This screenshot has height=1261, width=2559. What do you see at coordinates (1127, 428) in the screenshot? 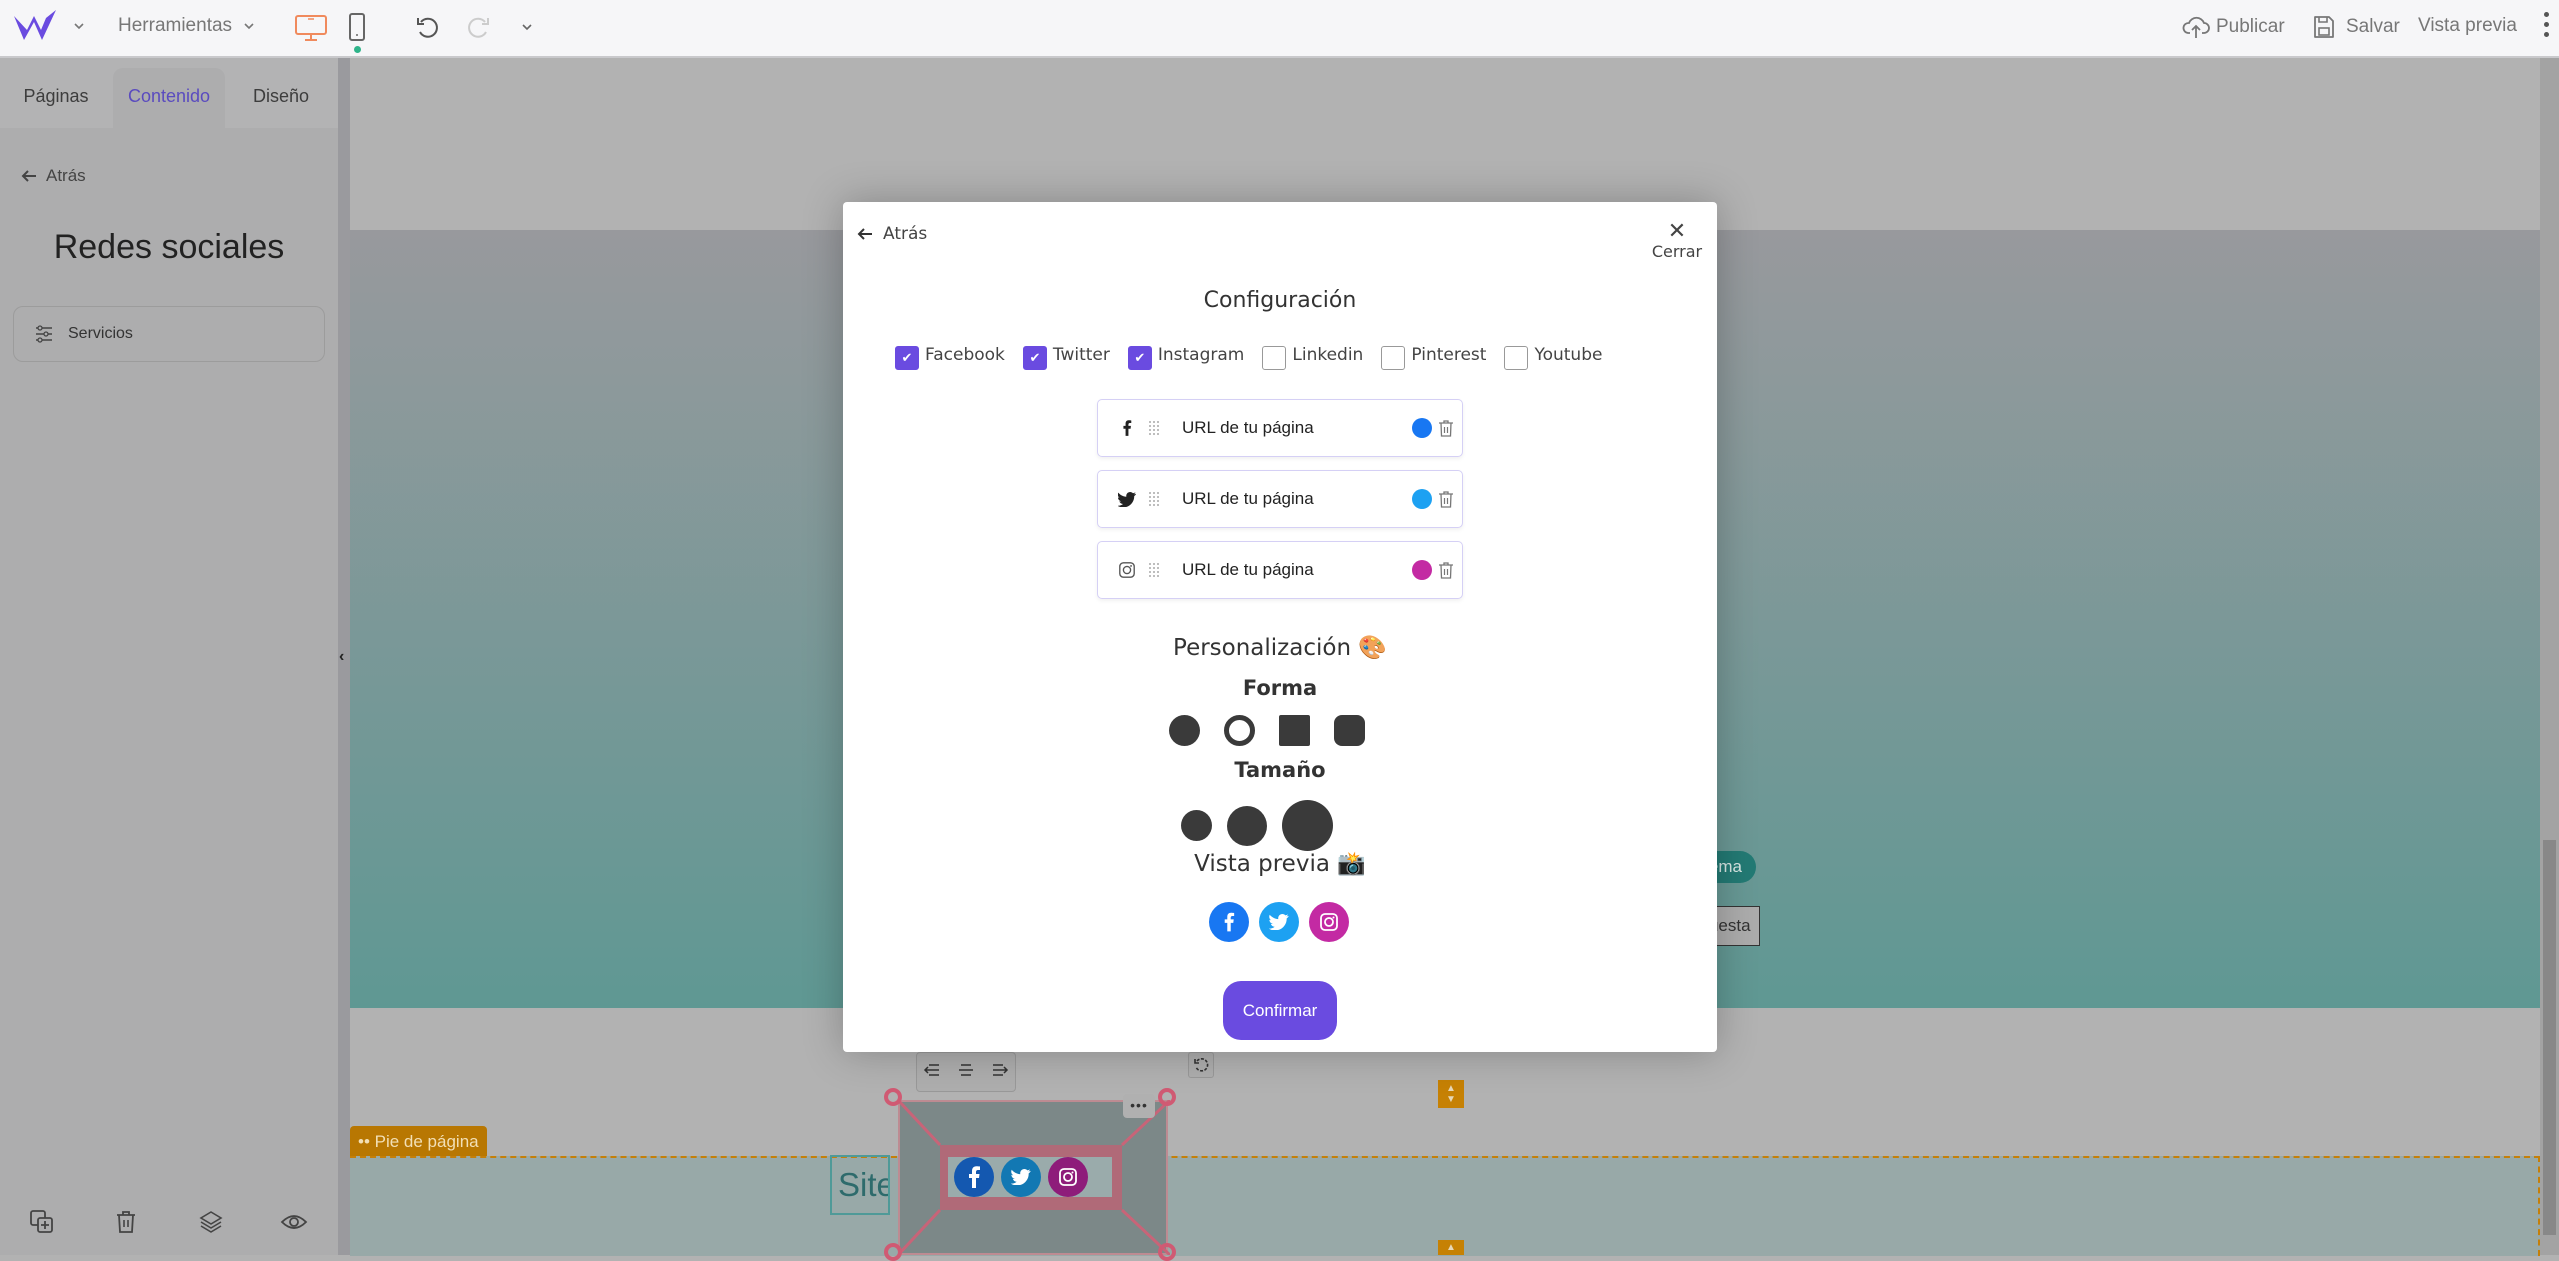
I see `facebook-icon` at bounding box center [1127, 428].